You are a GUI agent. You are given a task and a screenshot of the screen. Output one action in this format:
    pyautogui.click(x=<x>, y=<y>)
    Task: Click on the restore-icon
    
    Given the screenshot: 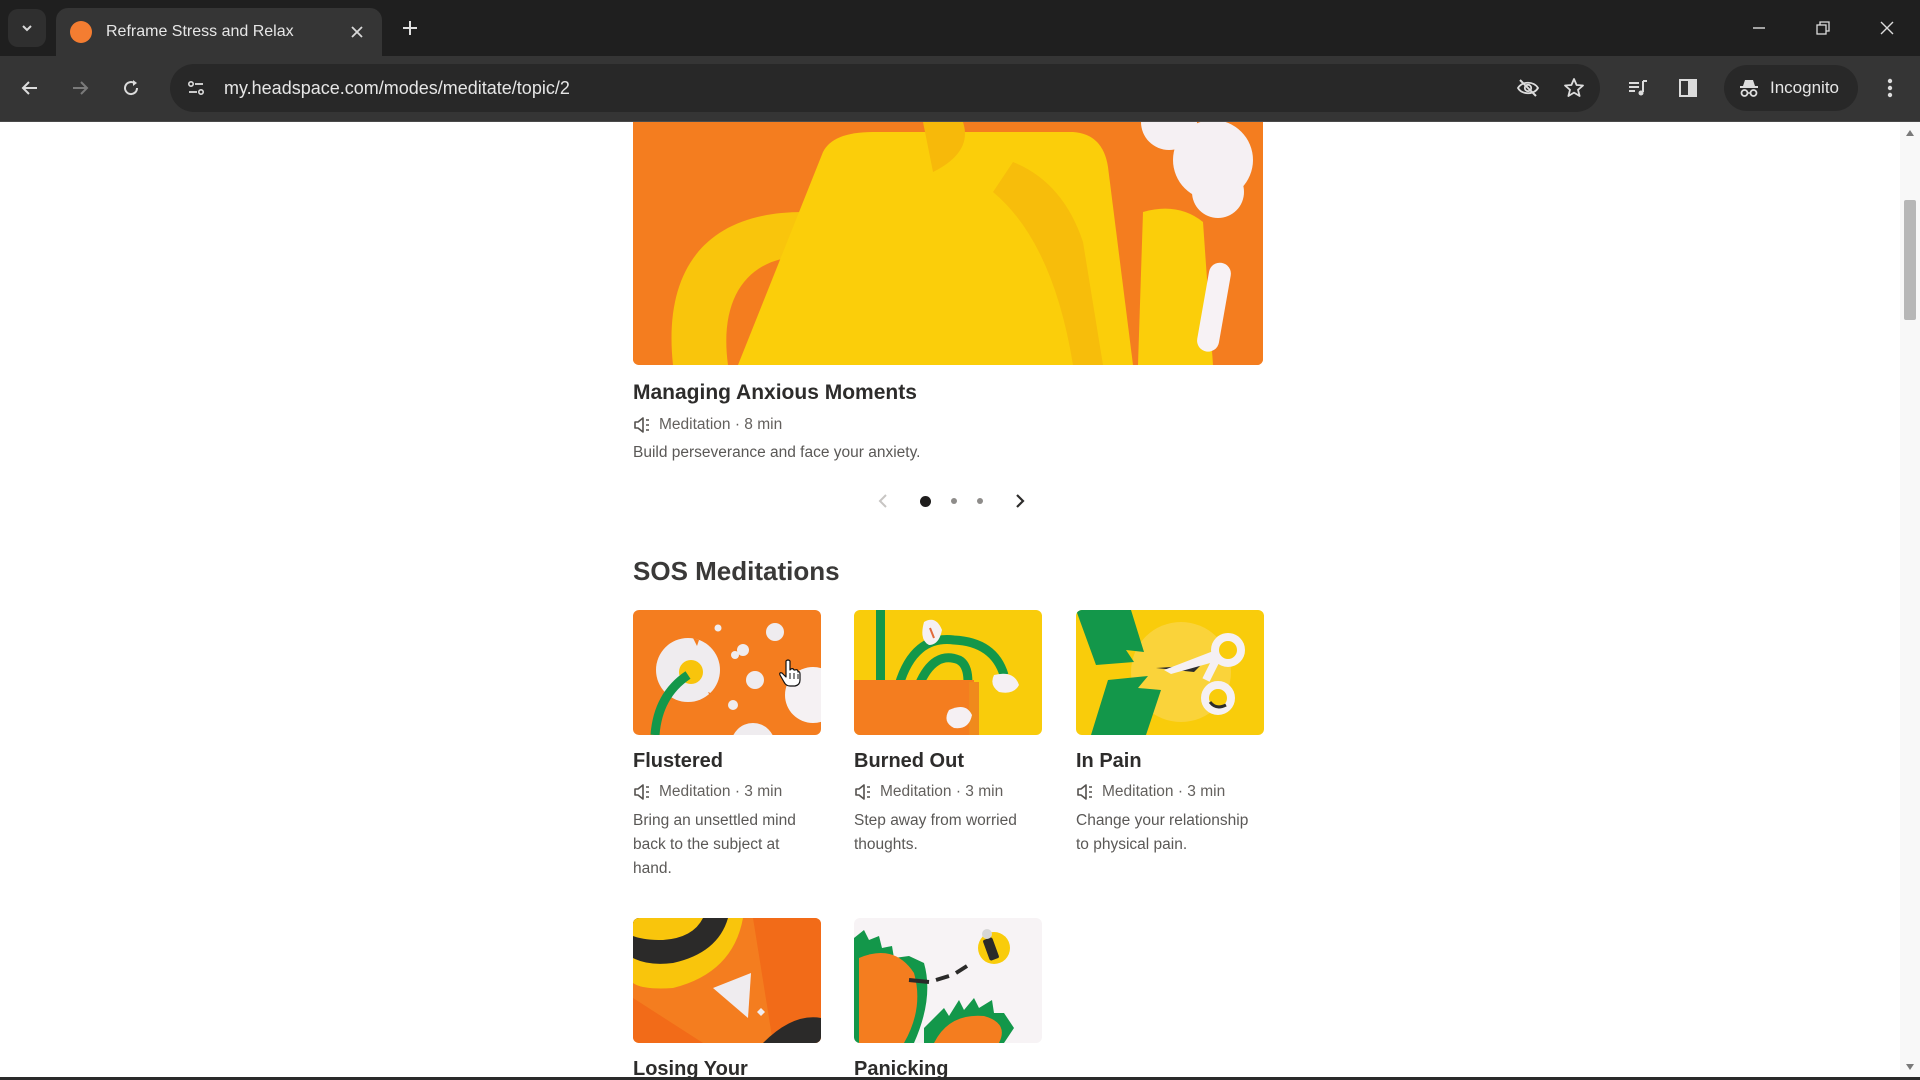 What is the action you would take?
    pyautogui.click(x=1823, y=28)
    